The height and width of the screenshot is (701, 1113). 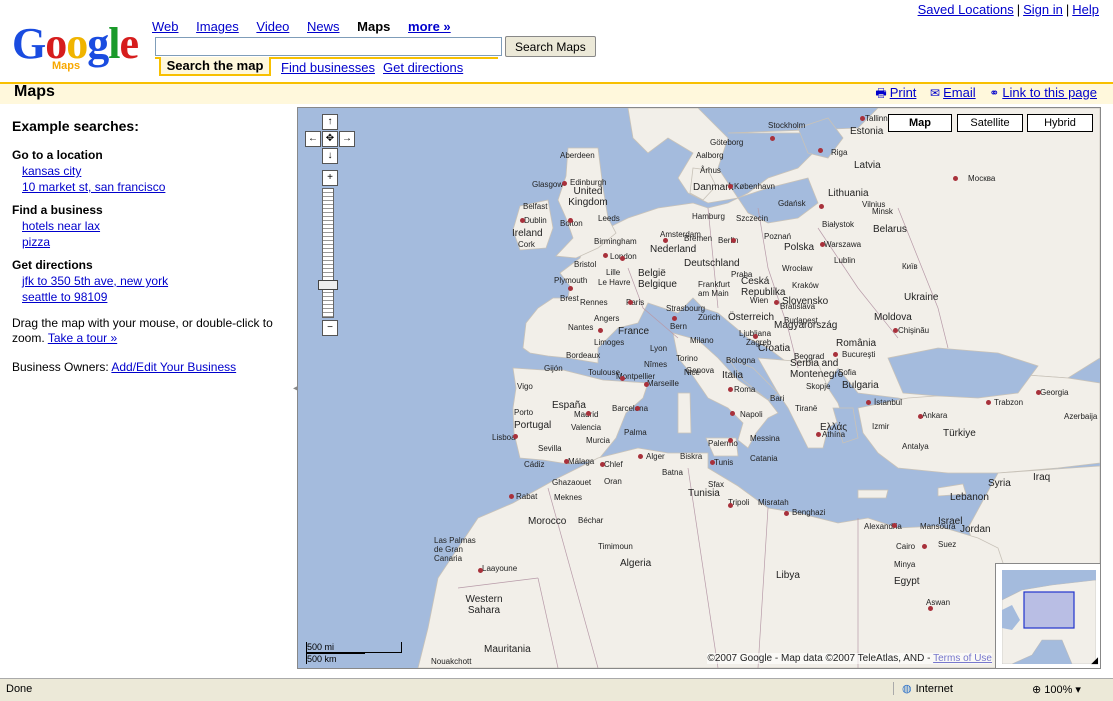 What do you see at coordinates (656, 364) in the screenshot?
I see `map-city: Nîmes` at bounding box center [656, 364].